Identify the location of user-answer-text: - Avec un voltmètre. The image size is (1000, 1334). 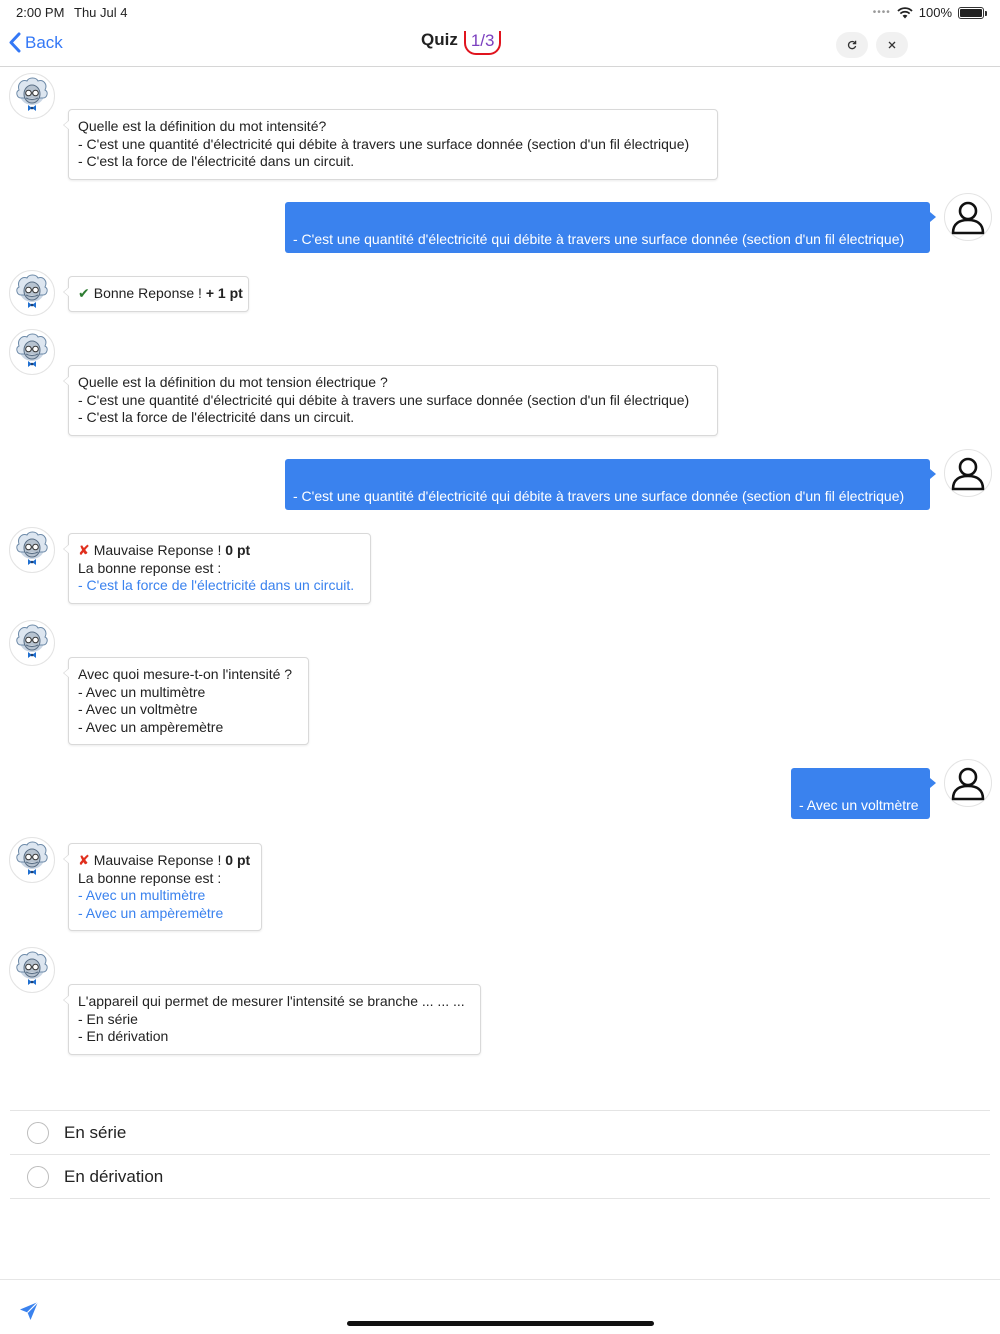
(859, 805).